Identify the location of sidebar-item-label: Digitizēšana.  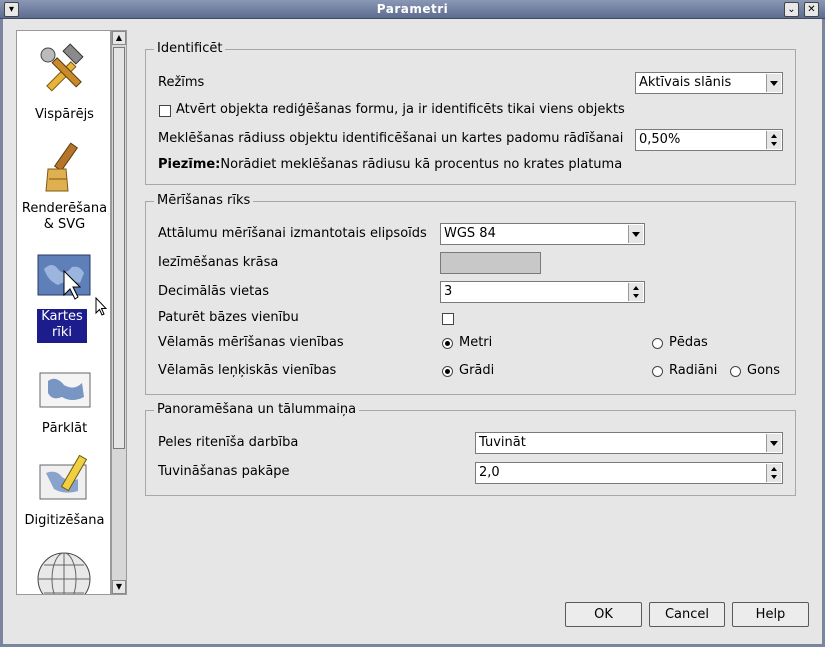
(64, 520).